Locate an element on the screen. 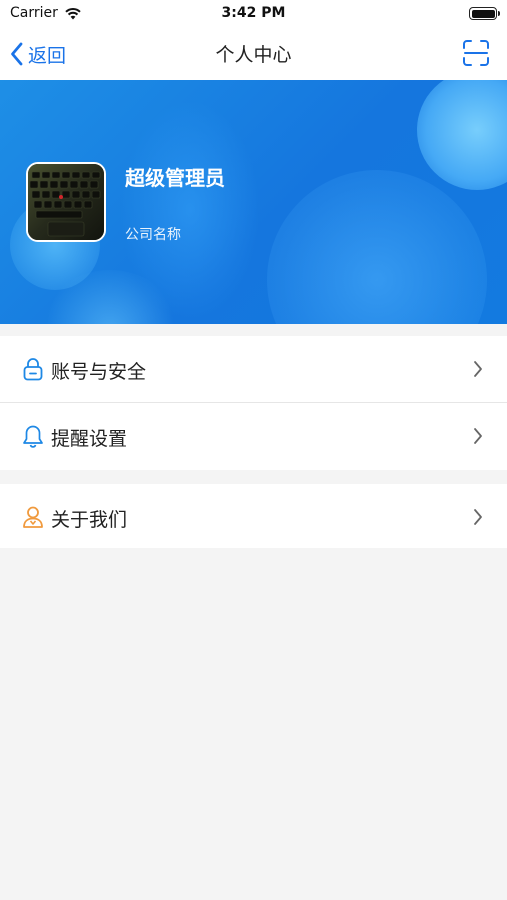 The width and height of the screenshot is (507, 900). keyboard-photo-avatar is located at coordinates (66, 202).